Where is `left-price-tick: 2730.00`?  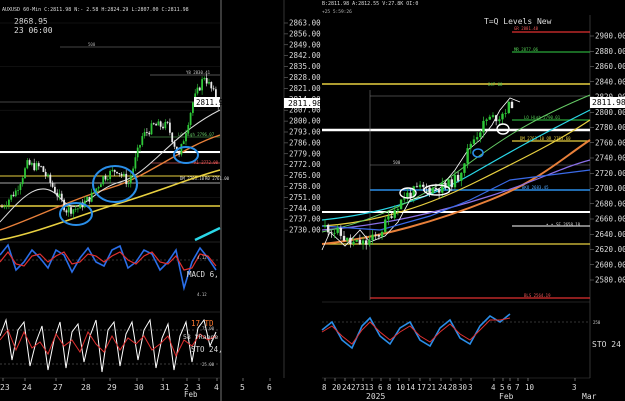
left-price-tick: 2730.00 is located at coordinates (305, 230).